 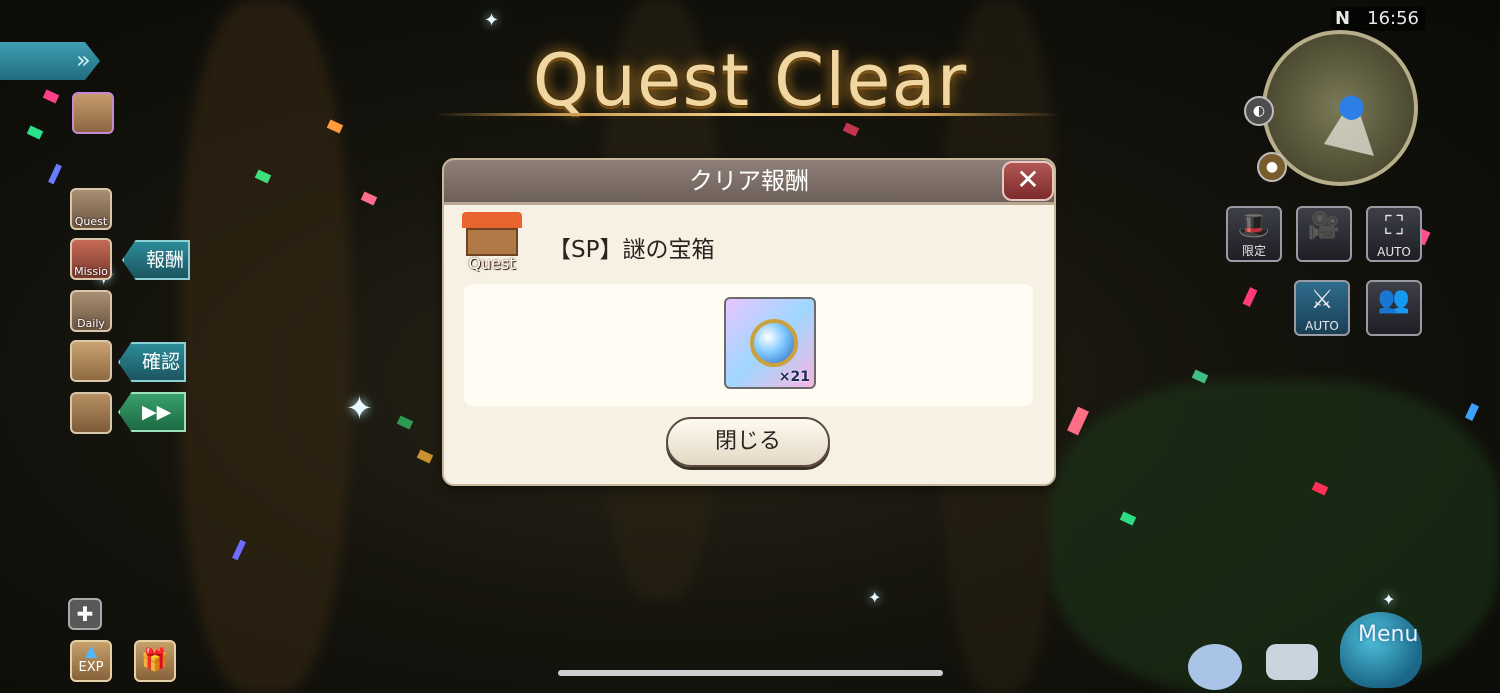 I want to click on reward-item-count: ×21, so click(x=794, y=377).